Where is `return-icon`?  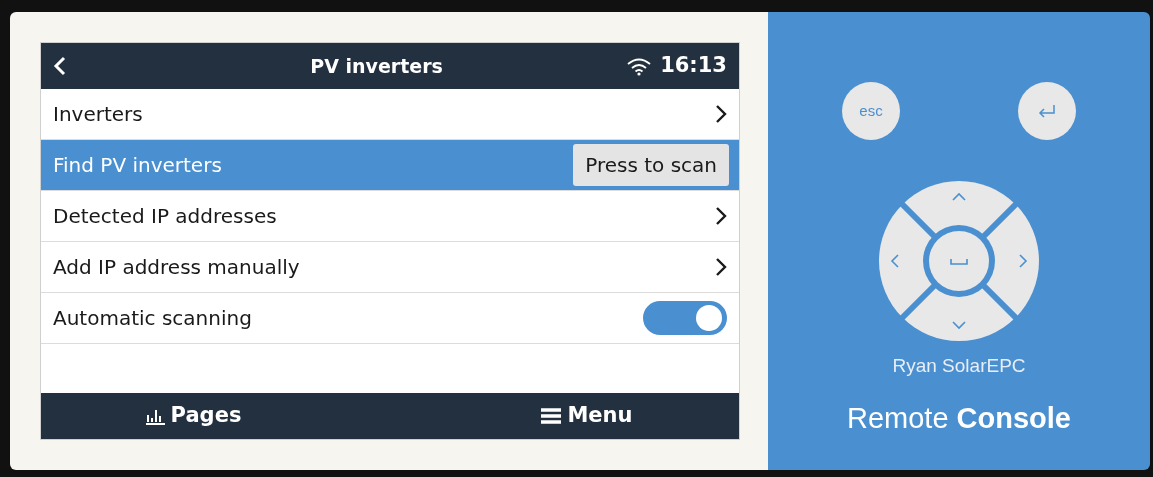
return-icon is located at coordinates (1047, 111).